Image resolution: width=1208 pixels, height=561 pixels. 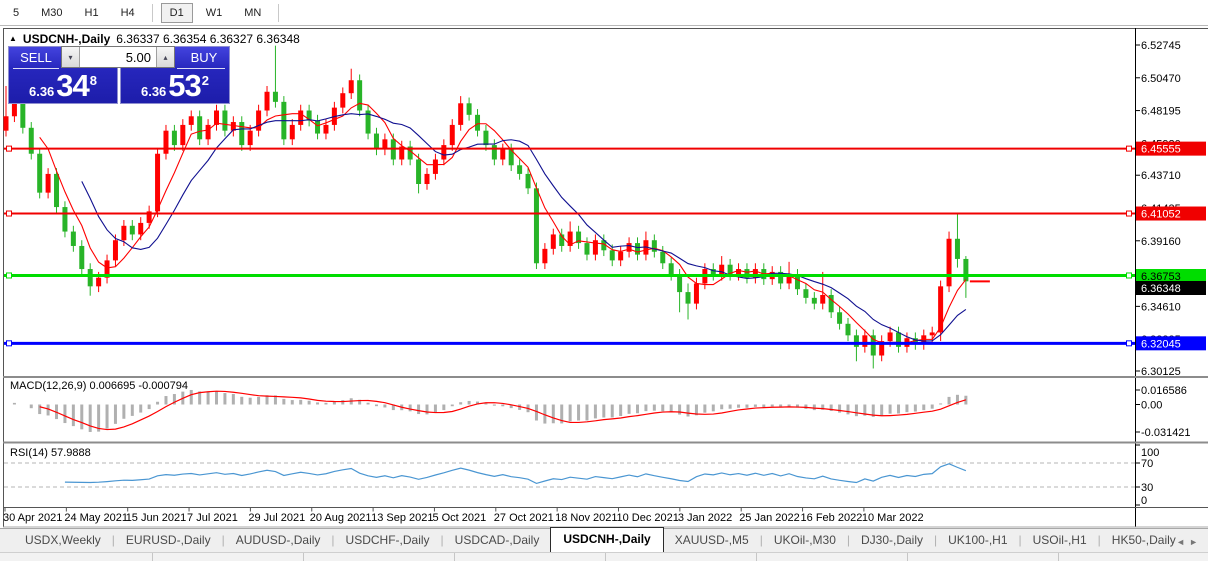 I want to click on svg-text: 6.41052, so click(x=1161, y=215).